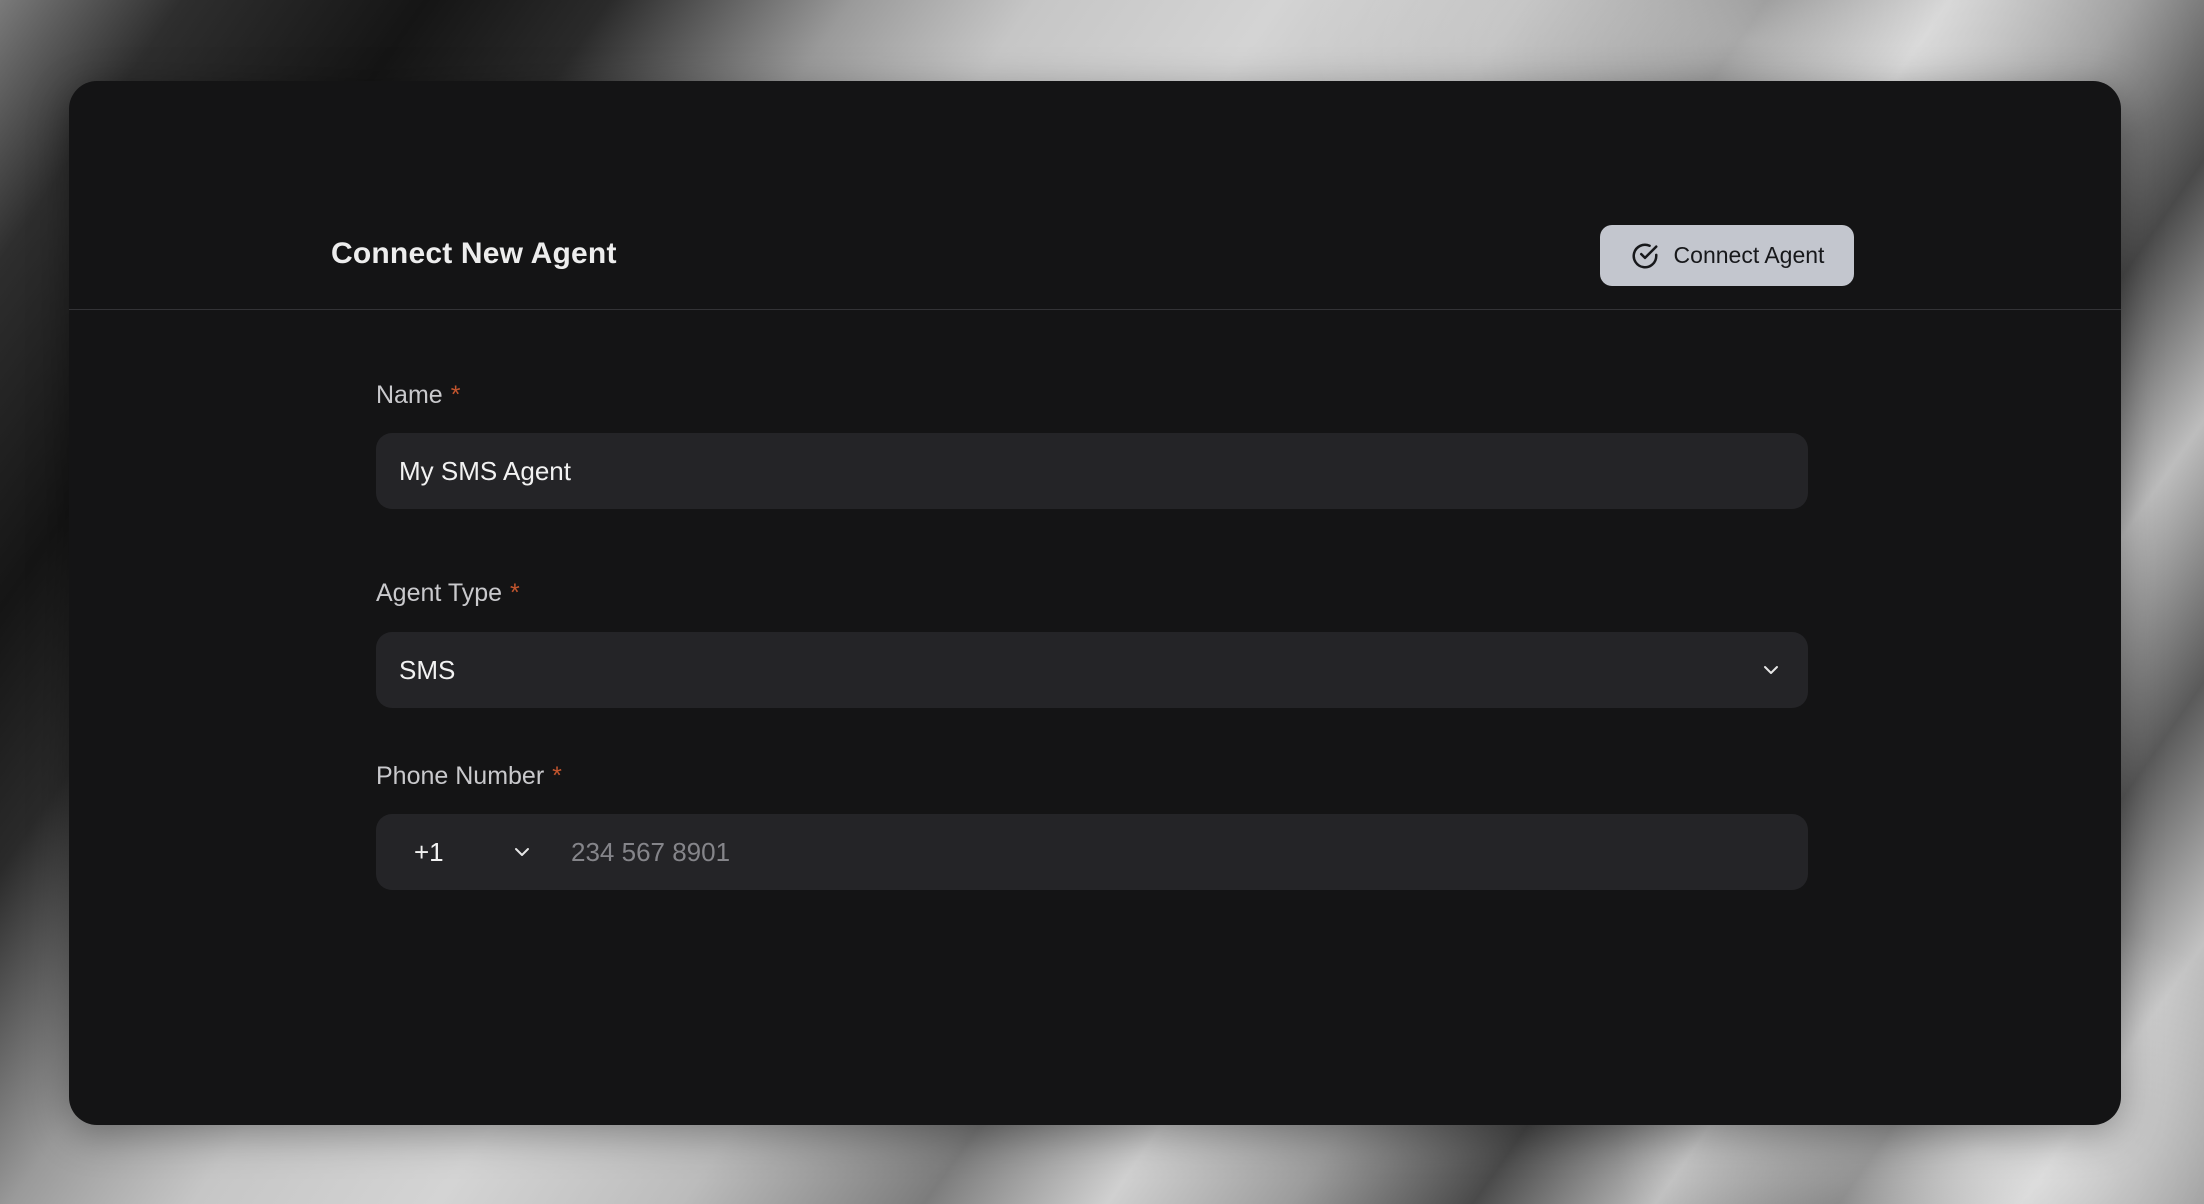 This screenshot has height=1204, width=2204. Describe the element at coordinates (427, 669) in the screenshot. I see `agent-type-selected-value: SMS` at that location.